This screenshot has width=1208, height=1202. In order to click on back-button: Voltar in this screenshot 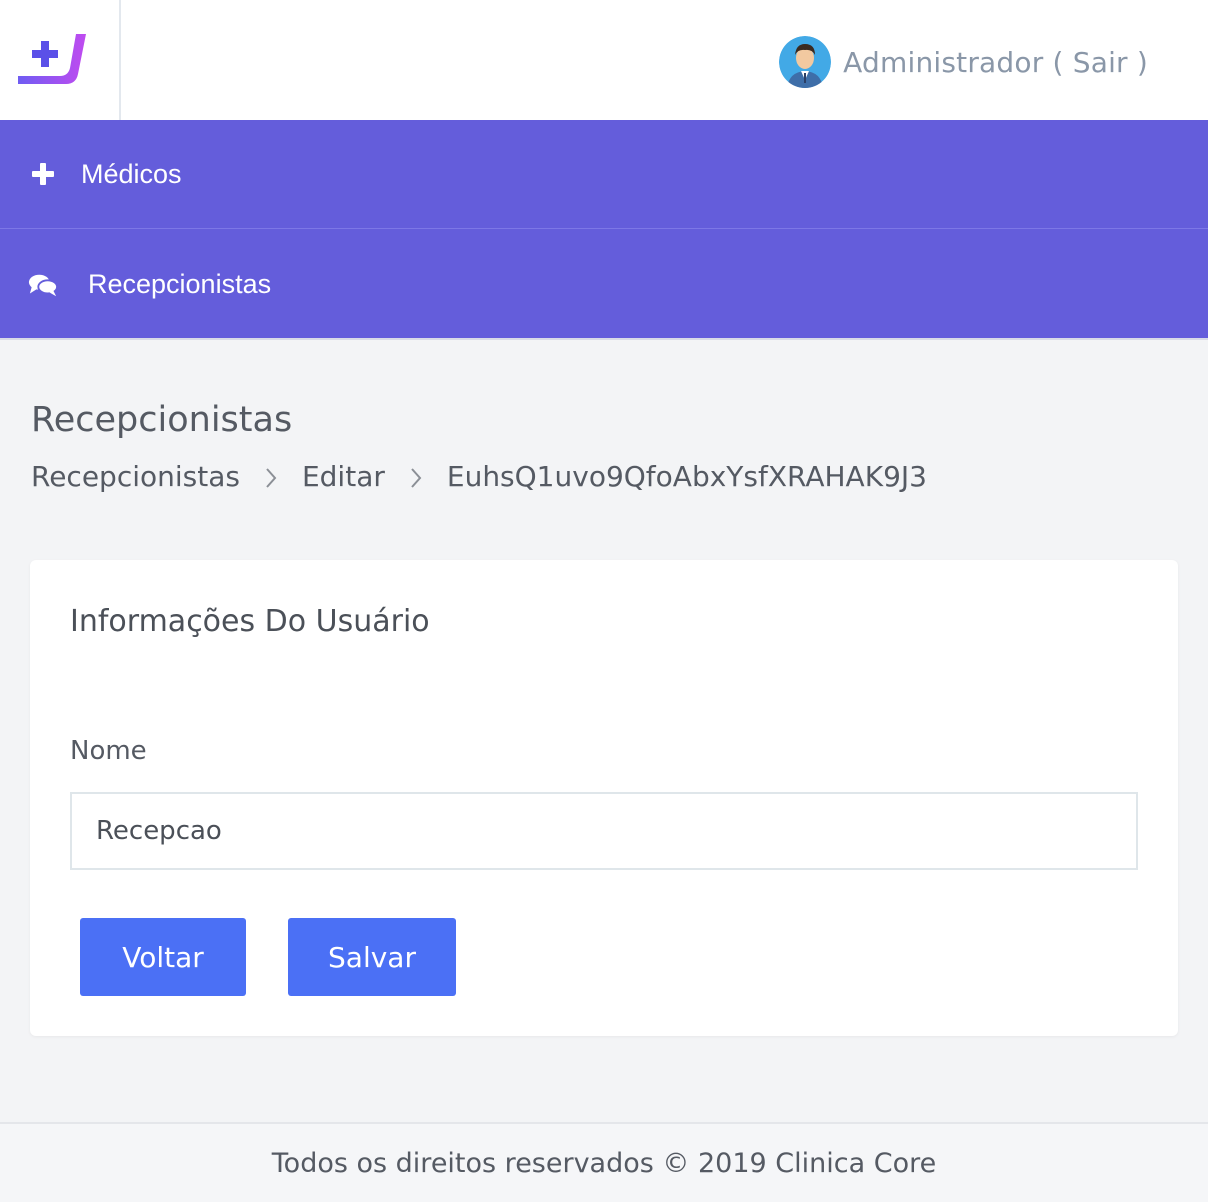, I will do `click(163, 957)`.